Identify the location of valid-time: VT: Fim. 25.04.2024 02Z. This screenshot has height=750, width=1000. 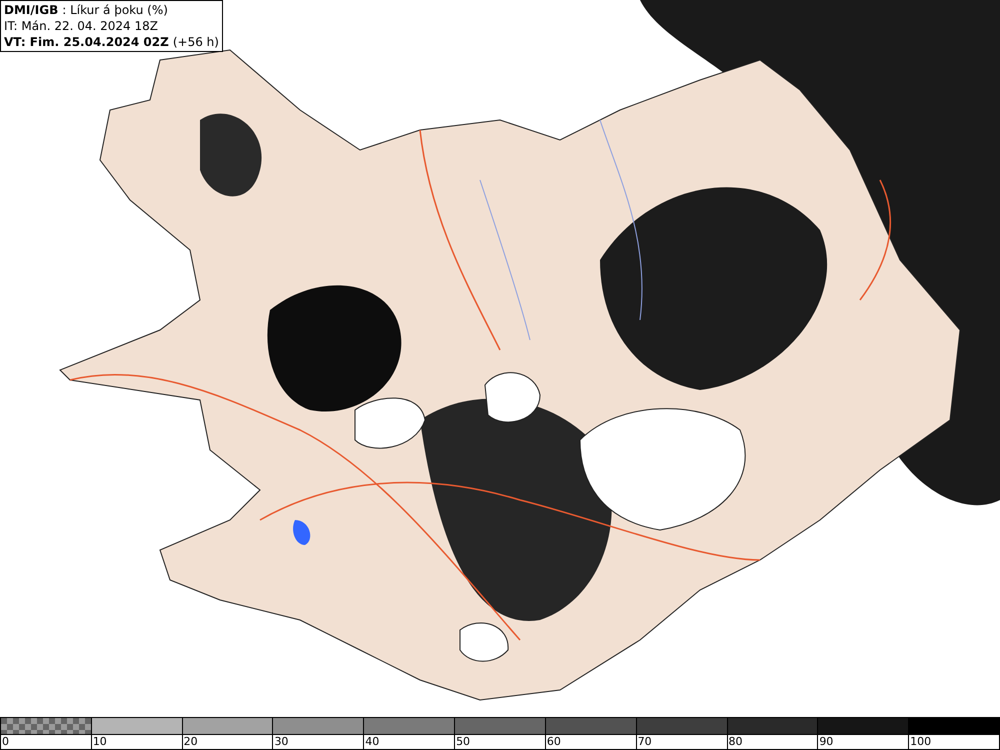
(86, 42).